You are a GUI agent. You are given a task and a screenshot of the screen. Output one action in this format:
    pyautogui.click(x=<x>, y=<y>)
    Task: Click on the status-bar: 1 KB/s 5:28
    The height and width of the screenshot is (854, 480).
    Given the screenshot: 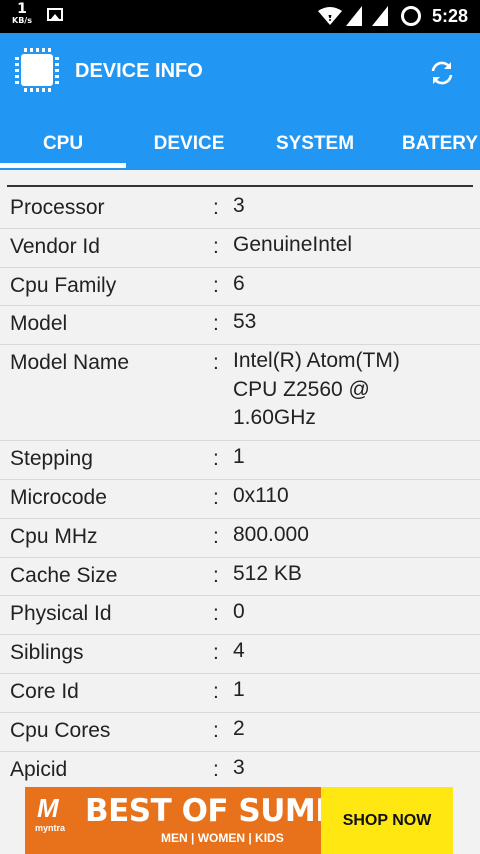 What is the action you would take?
    pyautogui.click(x=240, y=16)
    